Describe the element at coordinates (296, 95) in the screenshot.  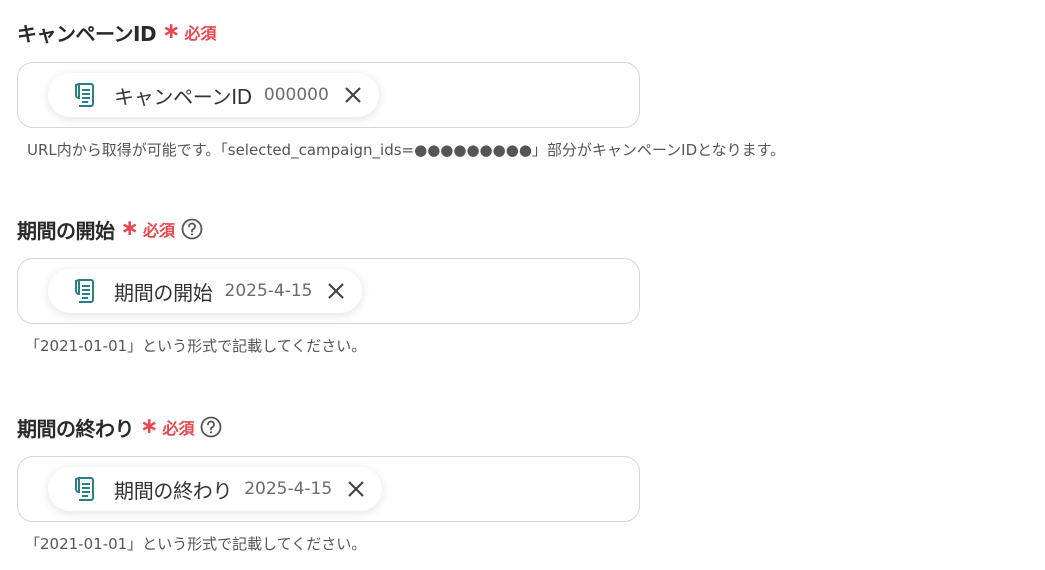
I see `chip-value: 000000` at that location.